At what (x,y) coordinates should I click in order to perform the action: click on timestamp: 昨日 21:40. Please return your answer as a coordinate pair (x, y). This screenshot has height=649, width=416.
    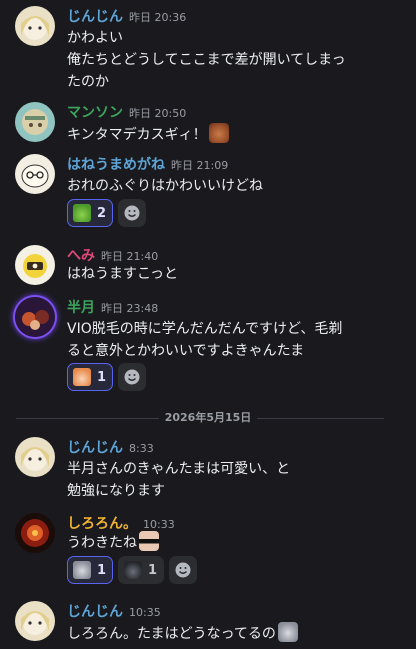
    Looking at the image, I should click on (130, 256).